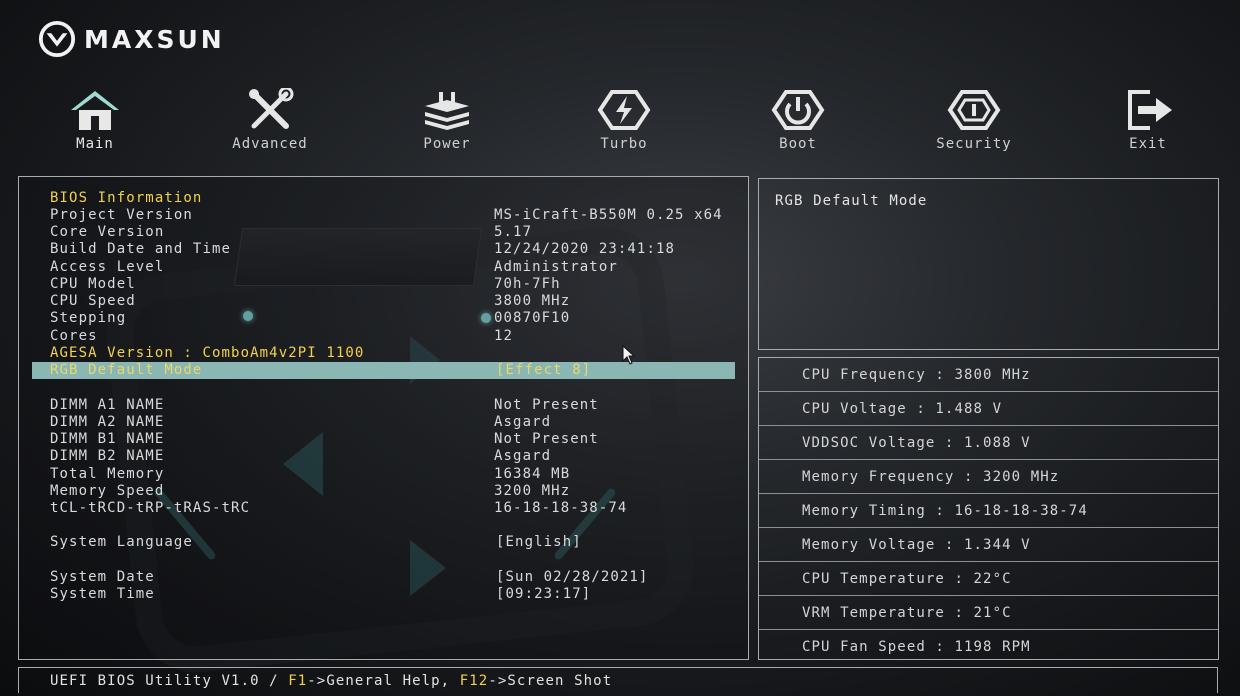 The height and width of the screenshot is (696, 1240). Describe the element at coordinates (107, 232) in the screenshot. I see `info-label: Core Version` at that location.